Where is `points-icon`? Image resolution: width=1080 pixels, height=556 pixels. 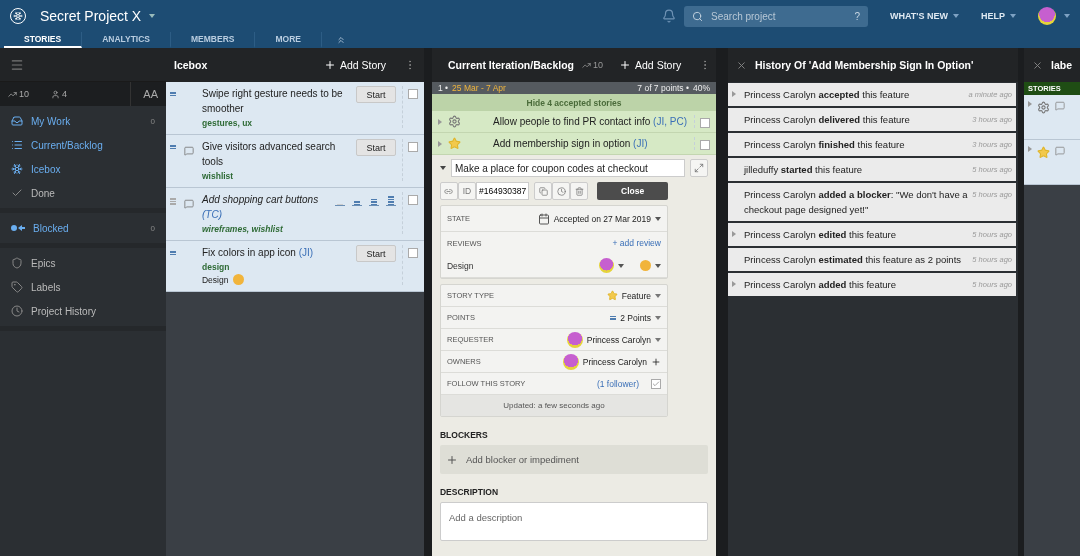
points-icon is located at coordinates (613, 317).